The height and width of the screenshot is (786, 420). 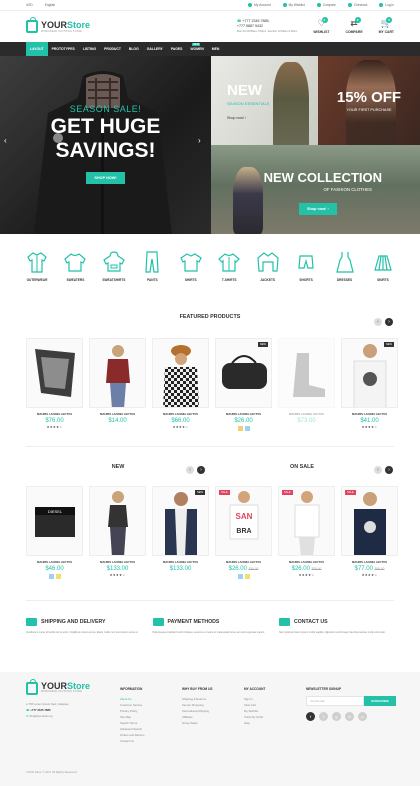 What do you see at coordinates (196, 44) in the screenshot?
I see `new-badge: NEW` at bounding box center [196, 44].